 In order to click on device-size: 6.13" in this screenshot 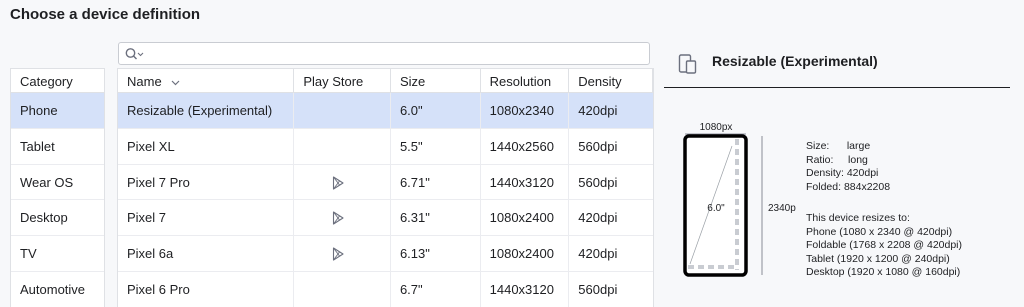, I will do `click(436, 253)`.